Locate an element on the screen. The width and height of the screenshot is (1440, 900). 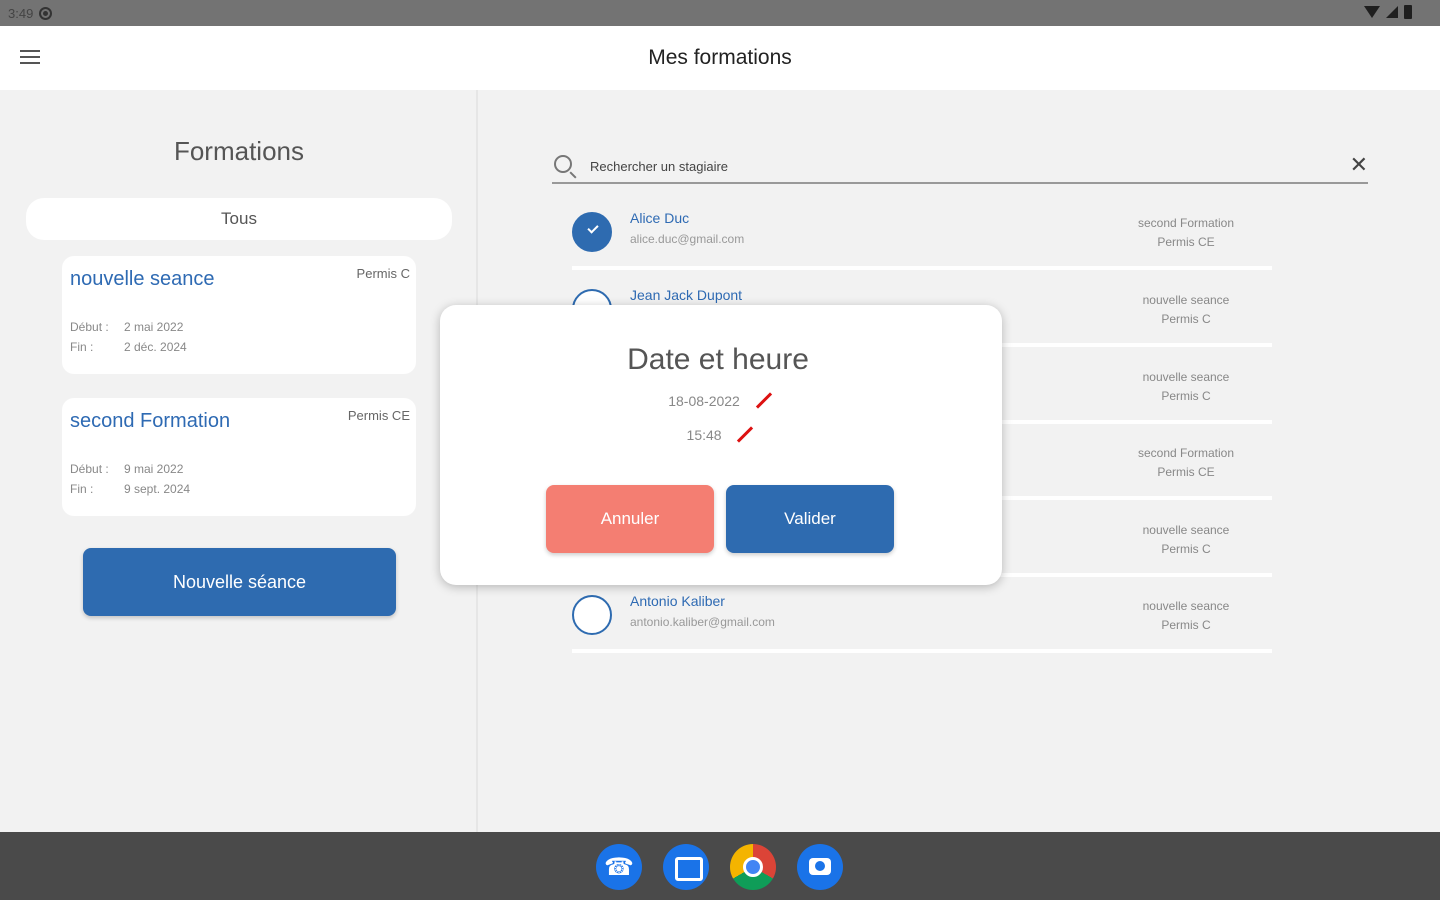
start-value: 9 mai 2022 is located at coordinates (154, 469).